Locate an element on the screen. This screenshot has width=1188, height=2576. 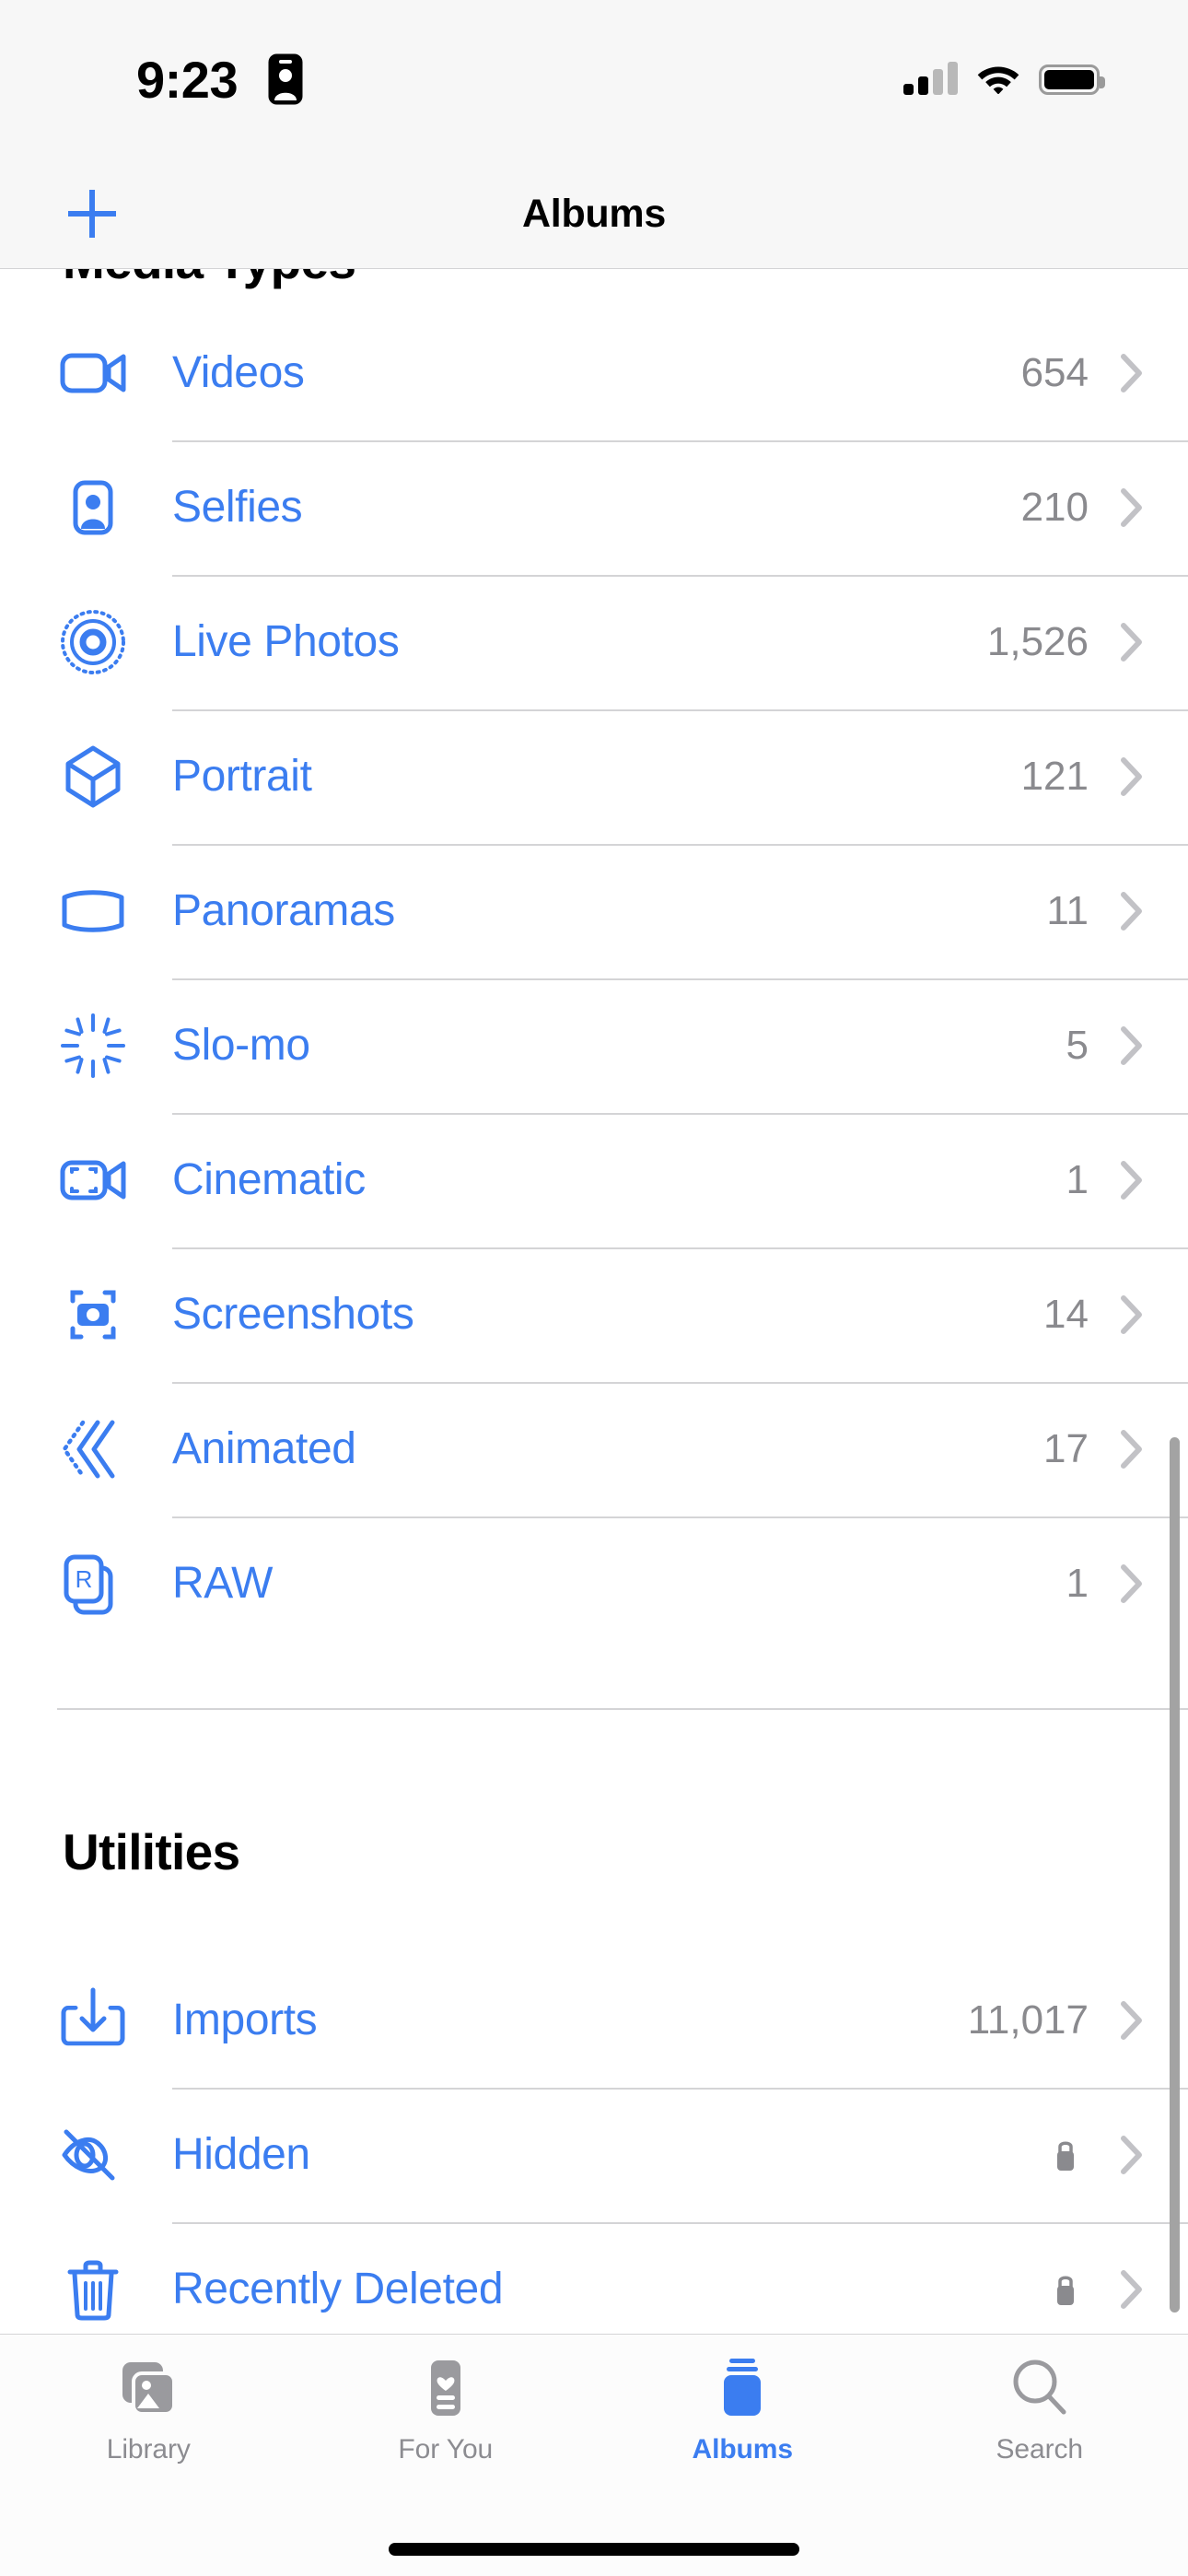
photo-stack-icon is located at coordinates (148, 2388).